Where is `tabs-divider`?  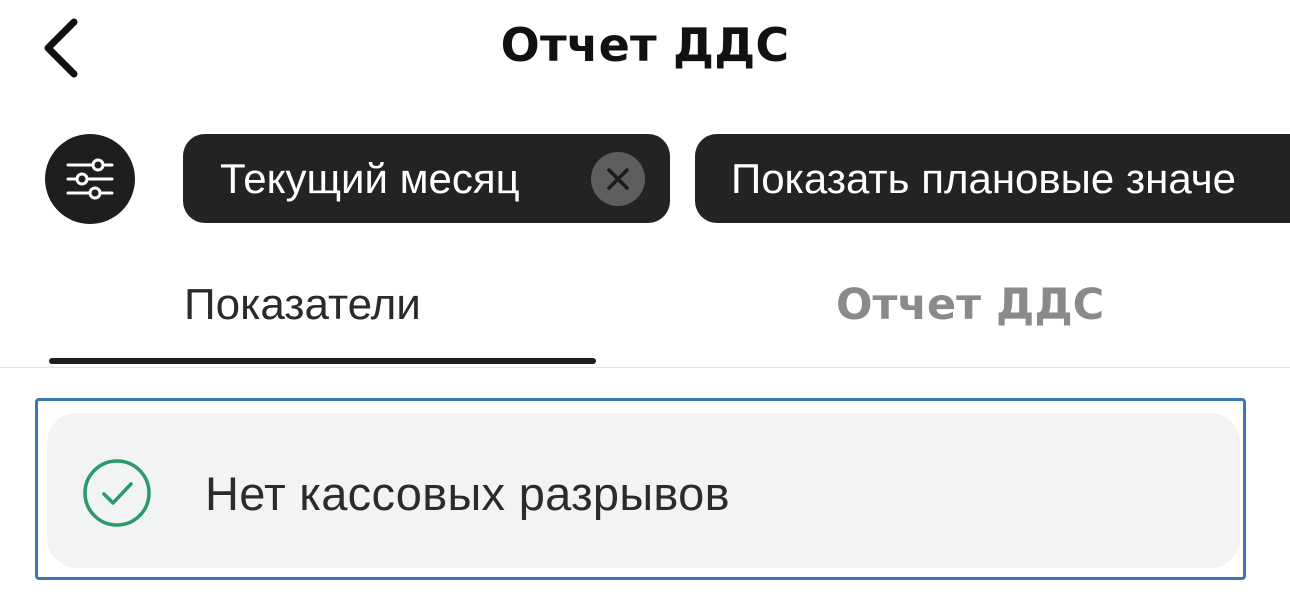
tabs-divider is located at coordinates (645, 367).